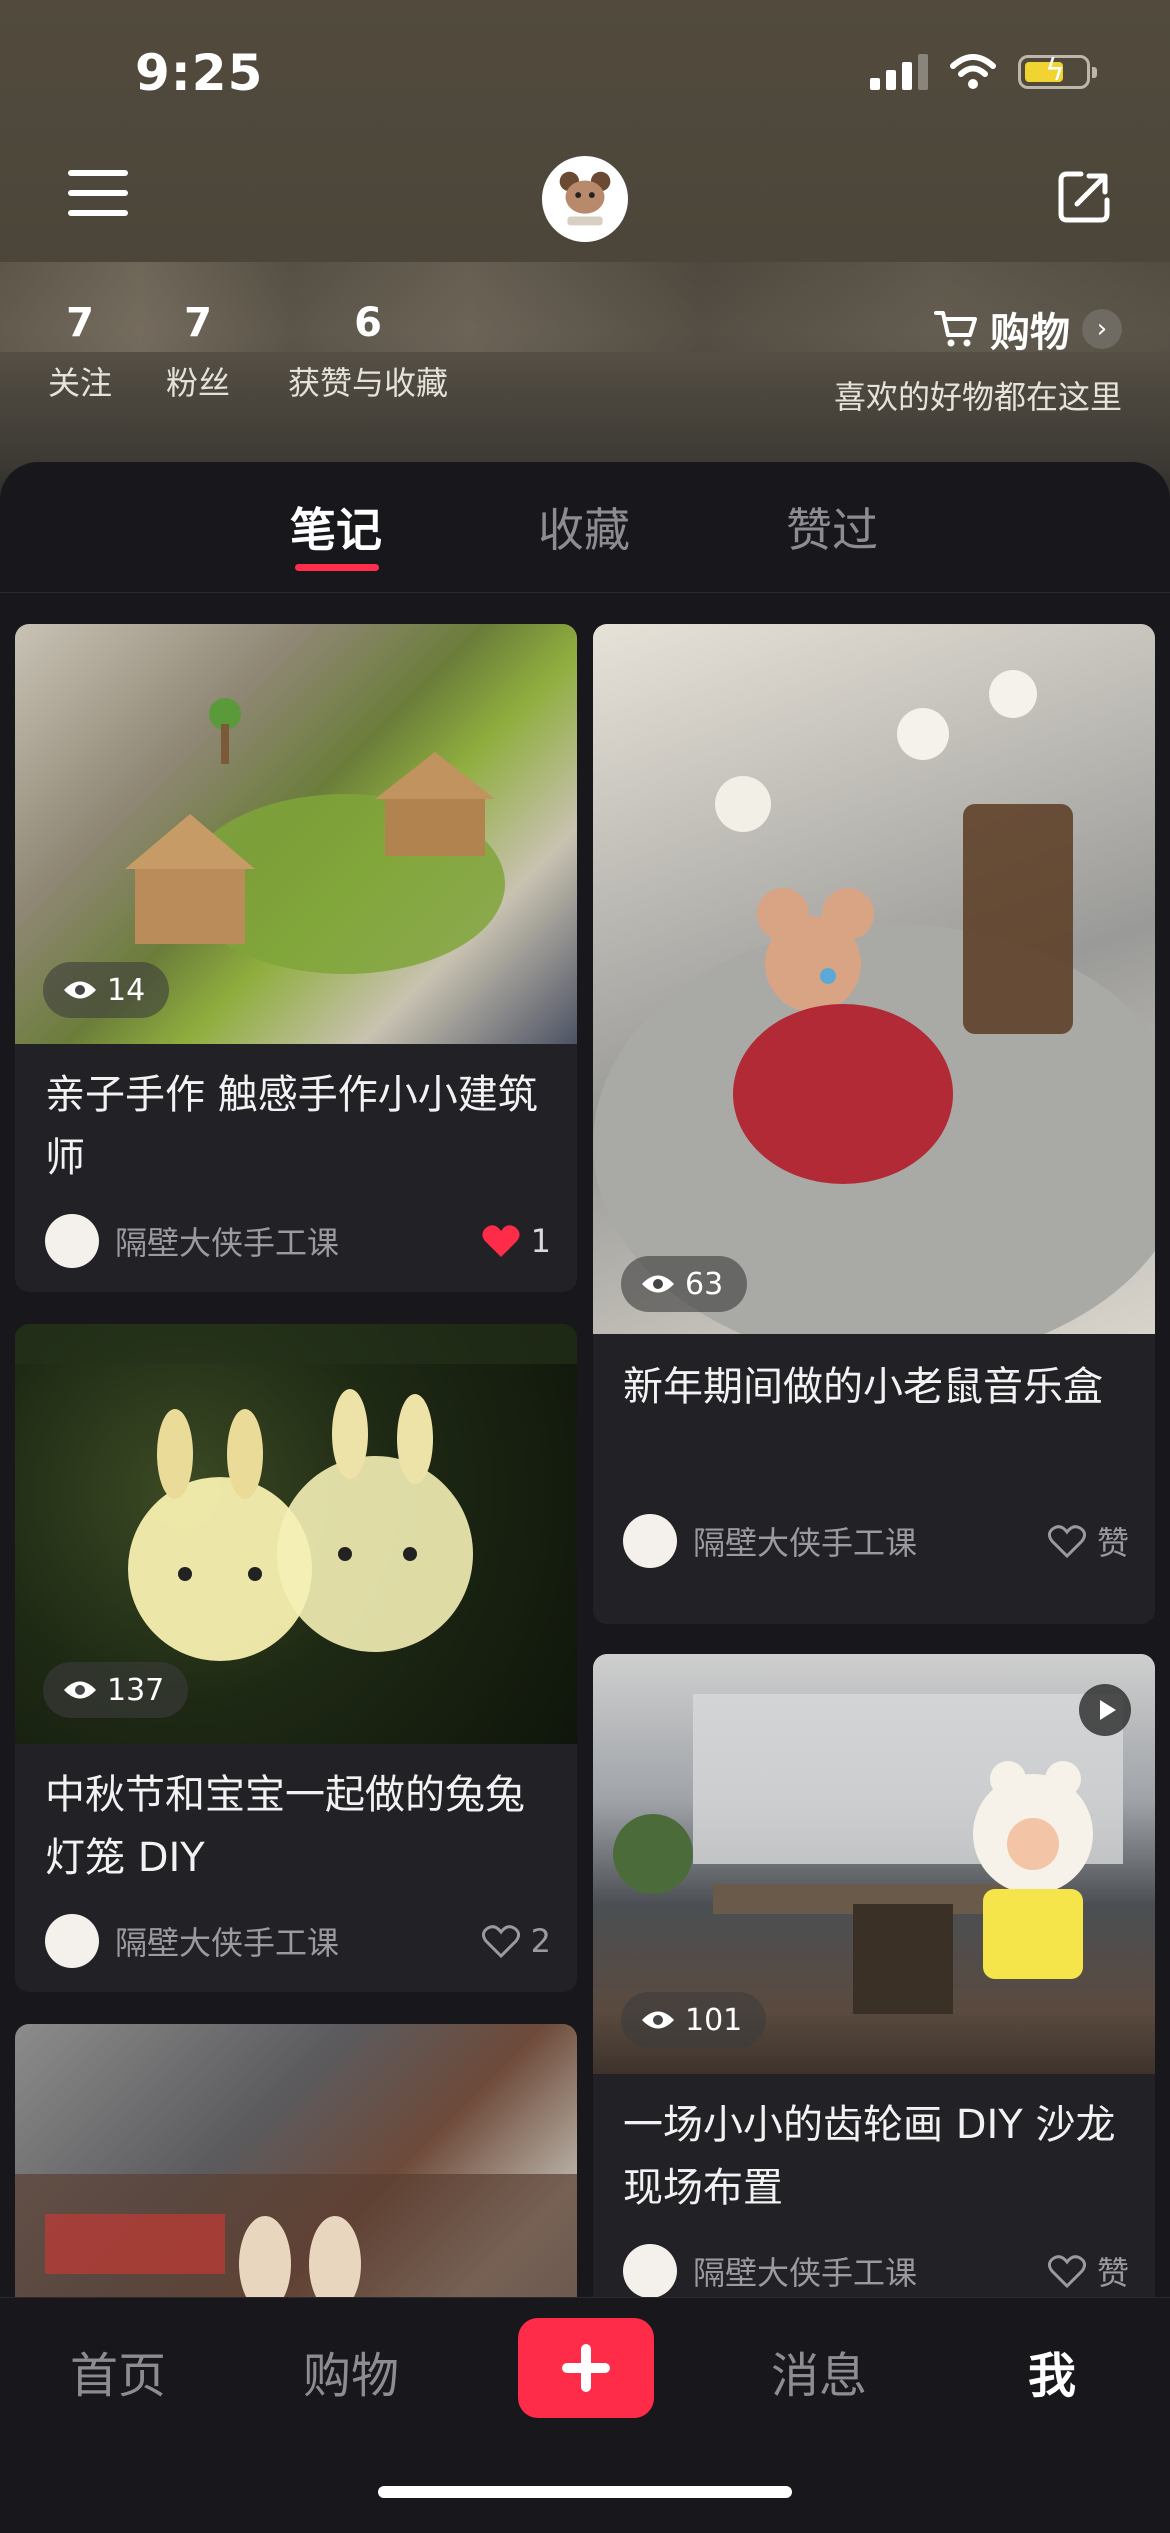 The image size is (1170, 2533). I want to click on stat-label: 关注, so click(79, 383).